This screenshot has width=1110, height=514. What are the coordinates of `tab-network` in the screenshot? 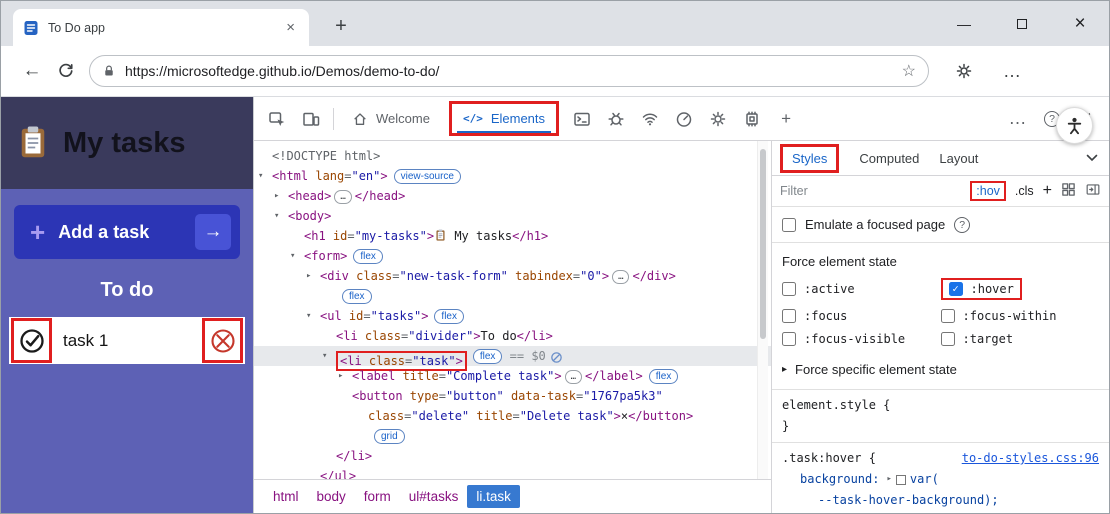 It's located at (650, 119).